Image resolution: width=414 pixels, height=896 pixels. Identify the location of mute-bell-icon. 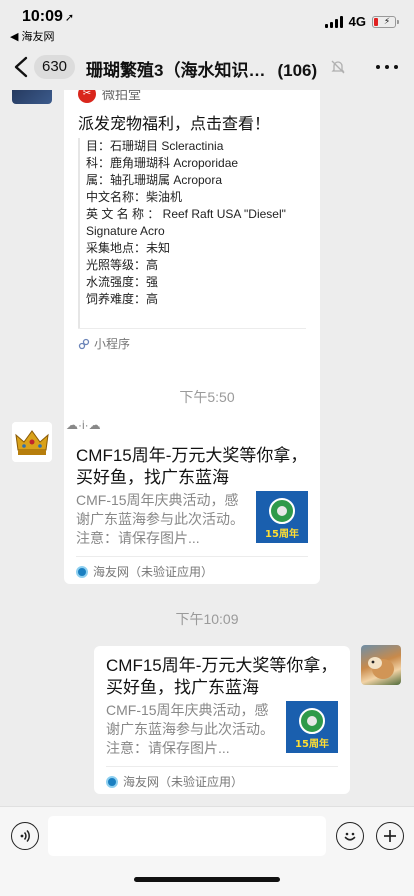
(338, 67).